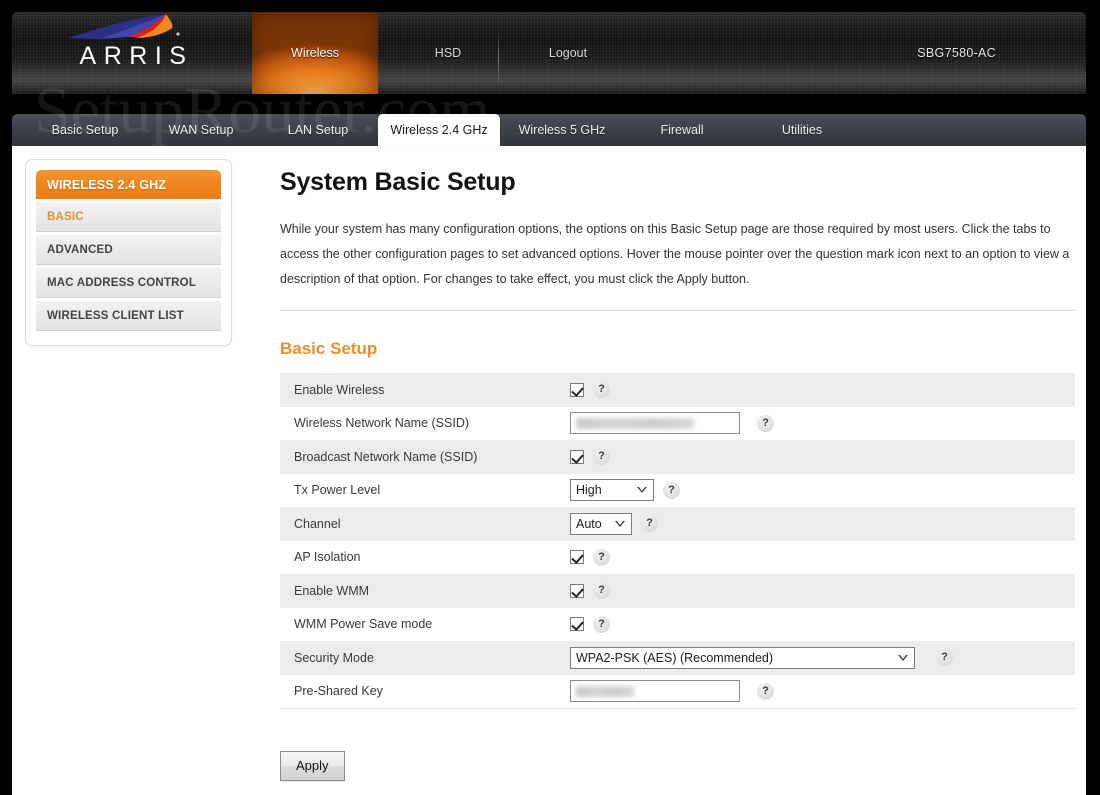 This screenshot has height=795, width=1100. Describe the element at coordinates (589, 490) in the screenshot. I see `select-value: High` at that location.